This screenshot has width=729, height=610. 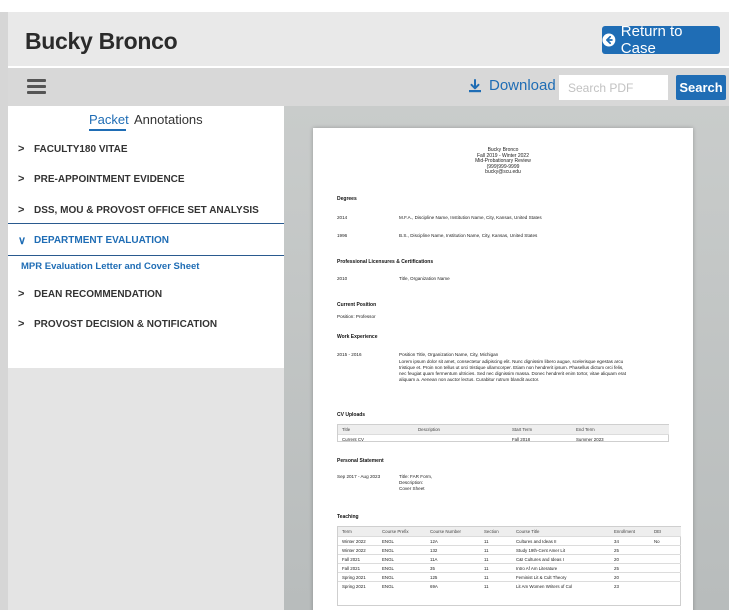 What do you see at coordinates (81, 149) in the screenshot?
I see `section-label: FACULTY180 VITAE` at bounding box center [81, 149].